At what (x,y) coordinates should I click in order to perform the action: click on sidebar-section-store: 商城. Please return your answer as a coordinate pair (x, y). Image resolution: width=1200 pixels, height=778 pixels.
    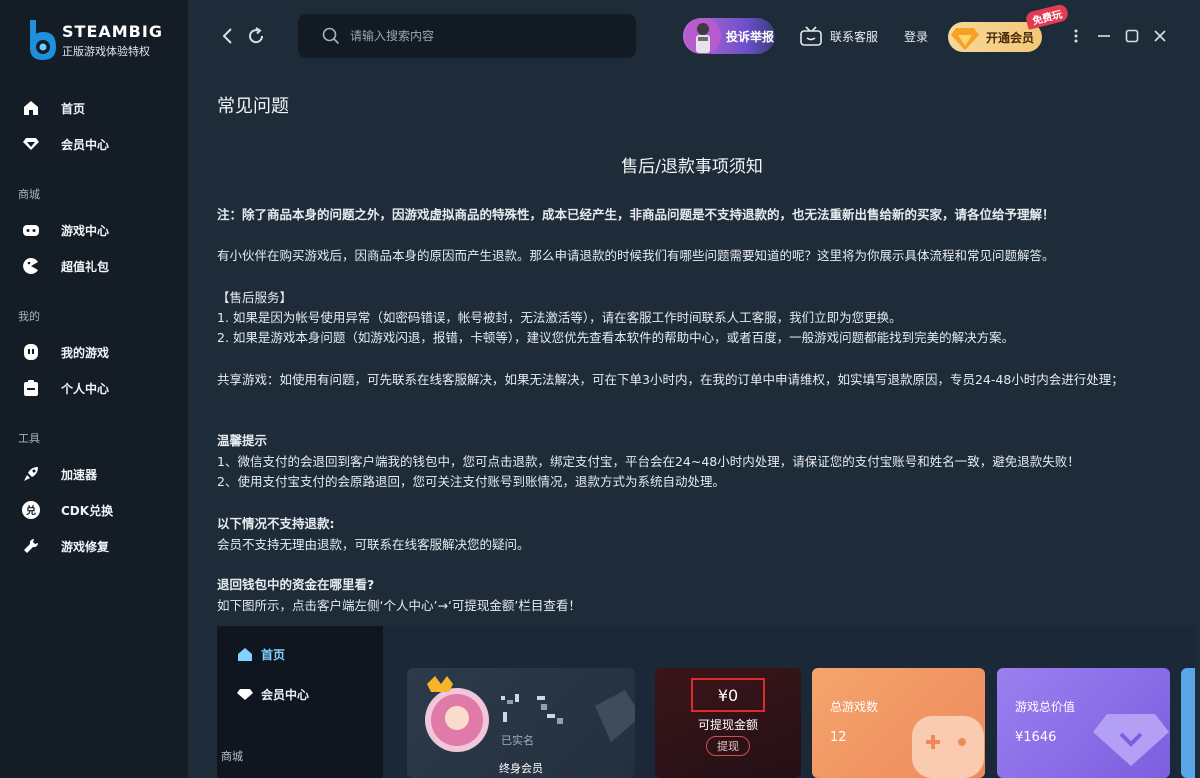
    Looking at the image, I should click on (29, 194).